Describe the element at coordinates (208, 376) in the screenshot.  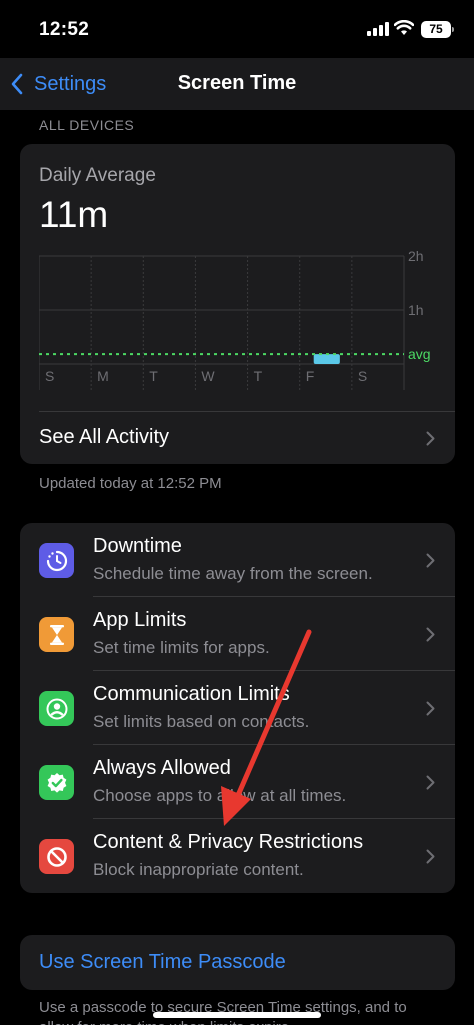
I see `chart-x-tick-label: W` at that location.